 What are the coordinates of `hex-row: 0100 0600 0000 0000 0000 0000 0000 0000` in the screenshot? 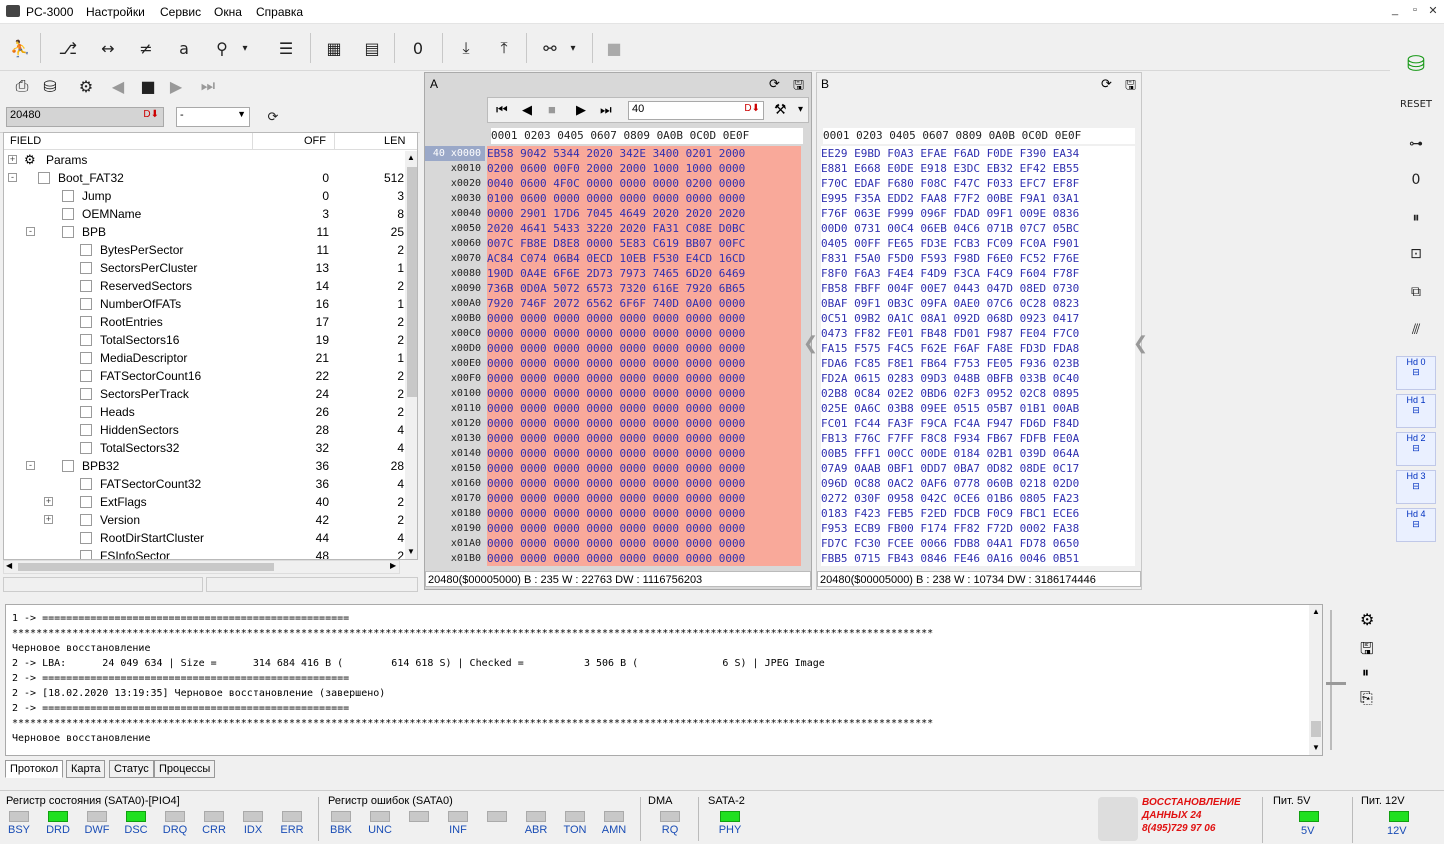 It's located at (644, 198).